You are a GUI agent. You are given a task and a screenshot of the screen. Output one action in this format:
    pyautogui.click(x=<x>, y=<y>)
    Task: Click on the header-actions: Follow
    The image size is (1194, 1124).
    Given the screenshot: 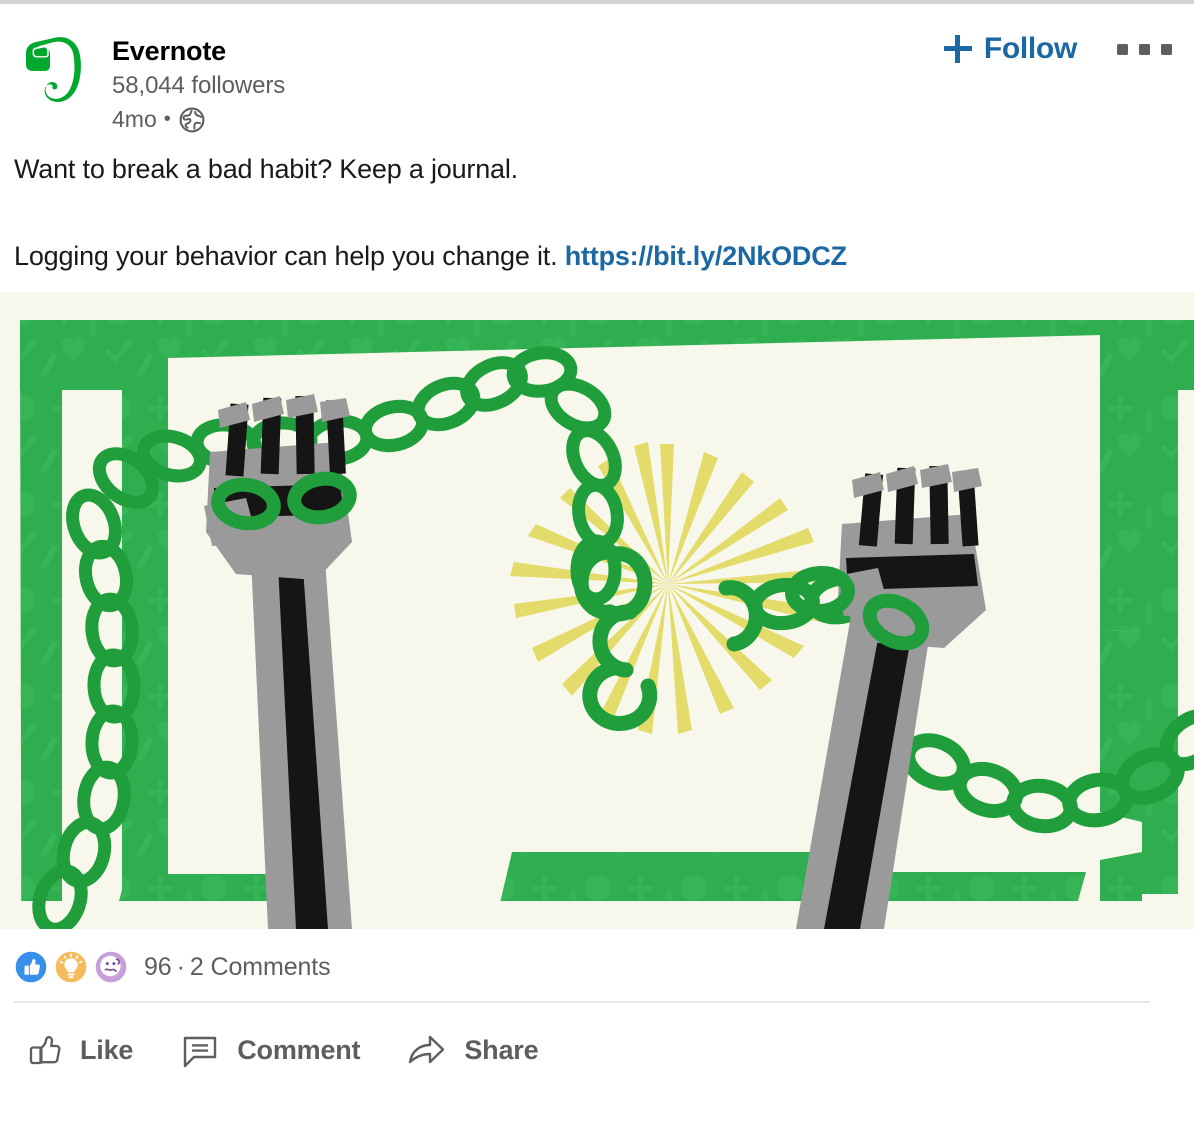 What is the action you would take?
    pyautogui.click(x=1059, y=49)
    